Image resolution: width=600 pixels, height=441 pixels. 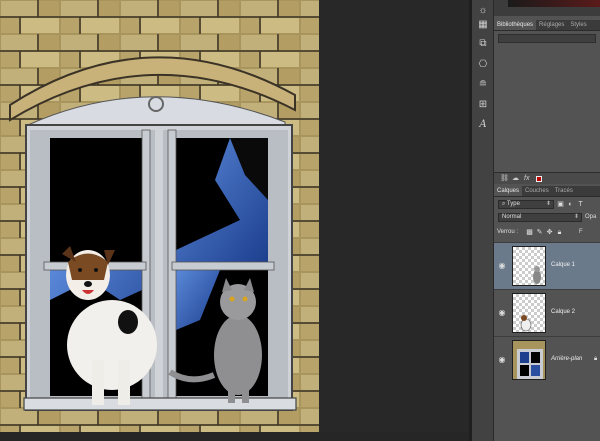 I want to click on type-filter-icon: T, so click(x=580, y=204).